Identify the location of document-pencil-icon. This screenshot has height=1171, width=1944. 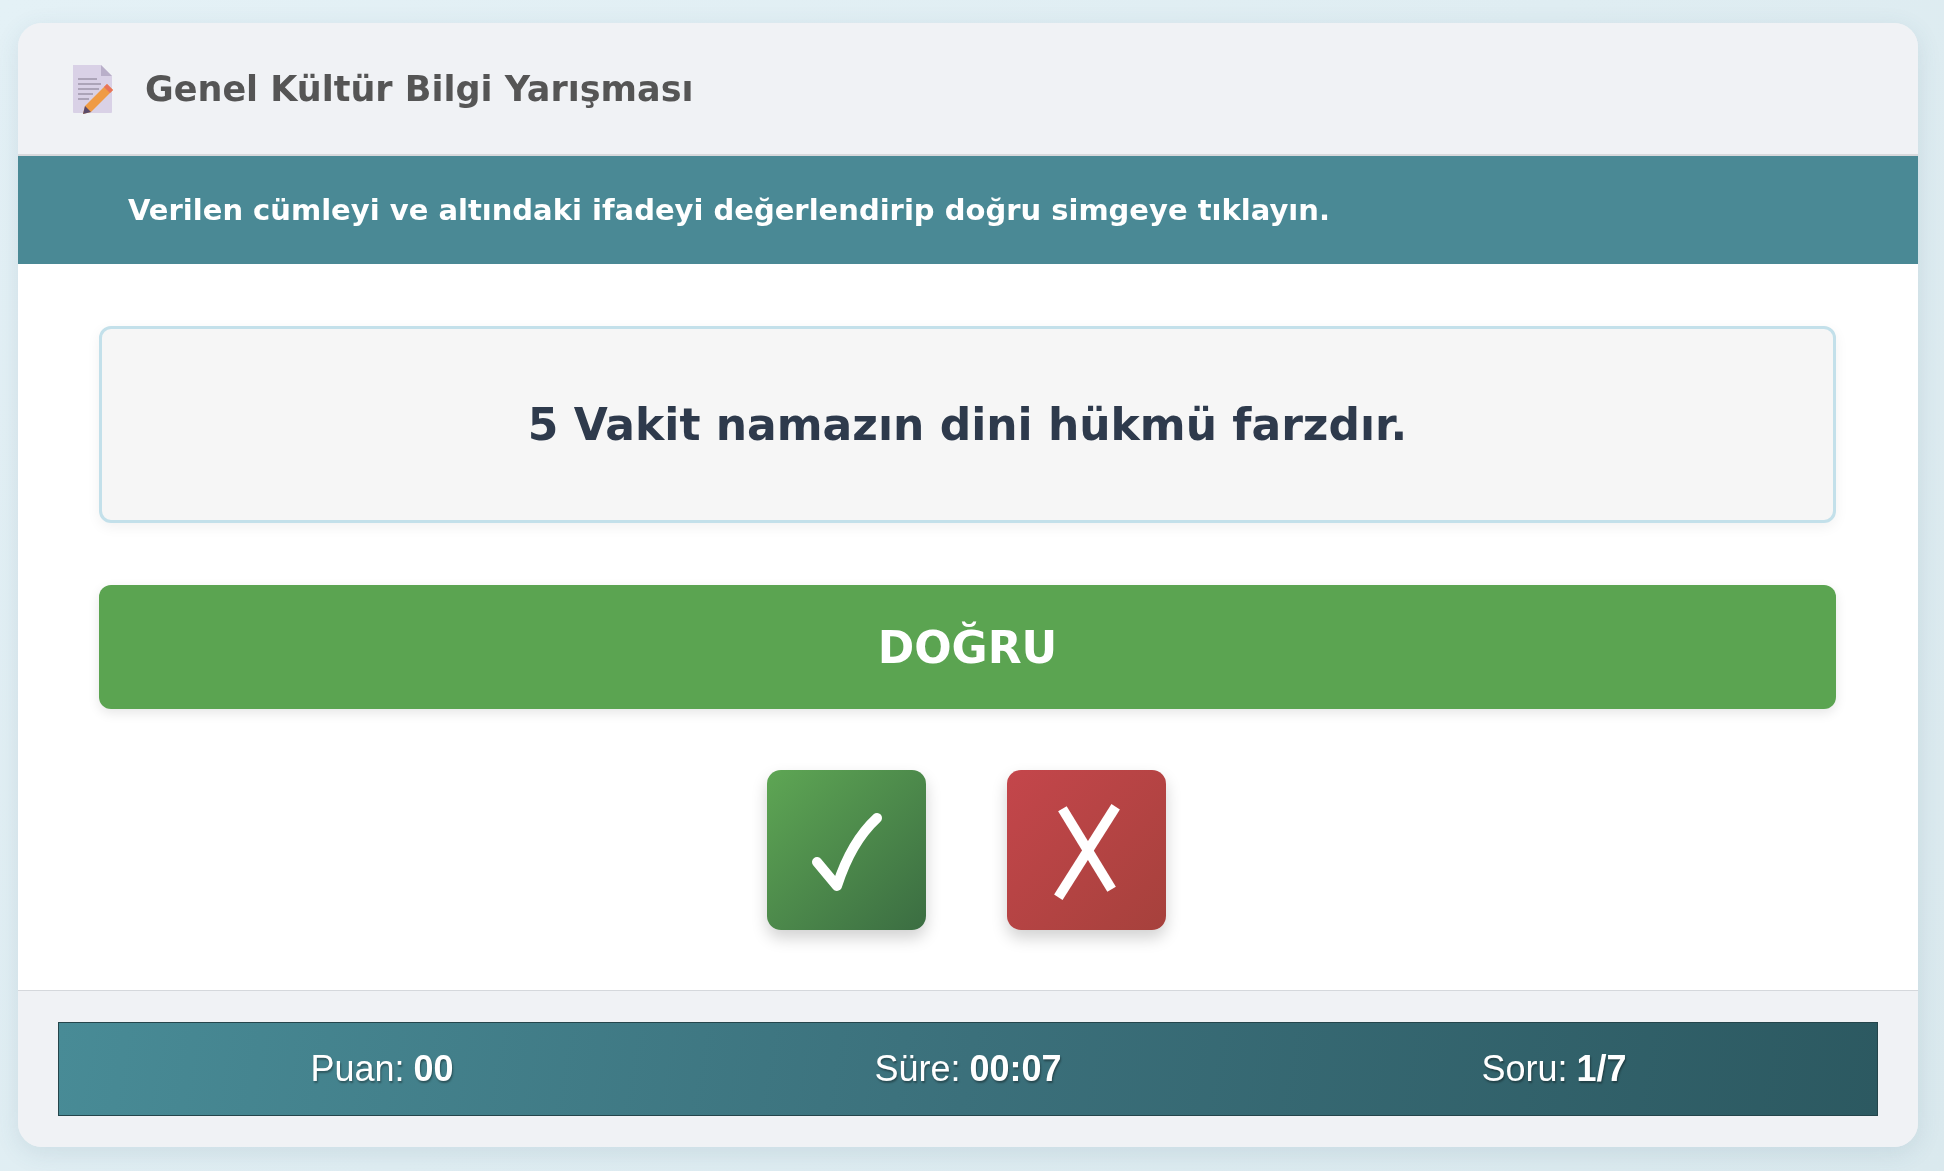
(92, 88).